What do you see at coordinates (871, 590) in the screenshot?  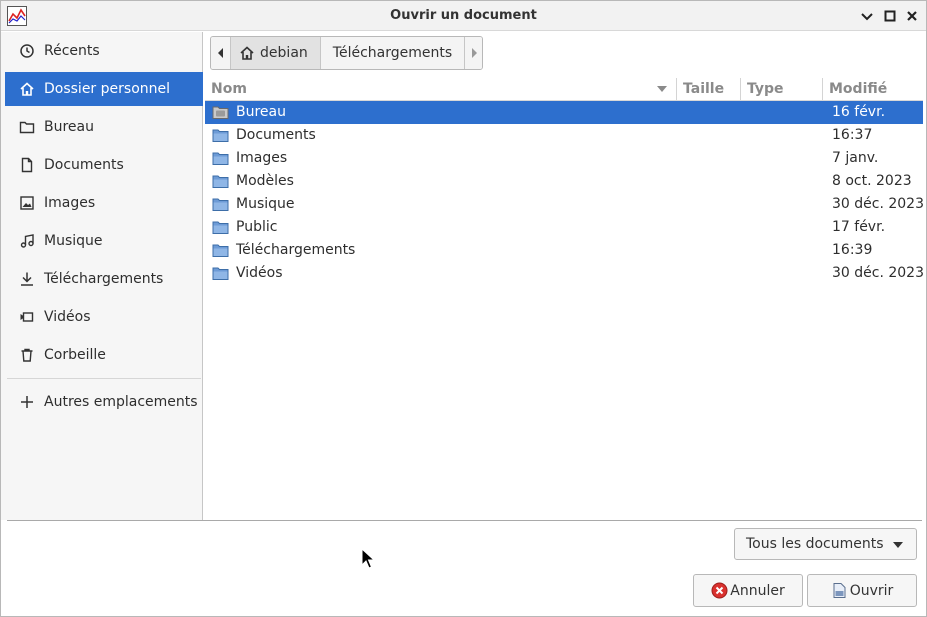 I see `open-label: Ouvrir` at bounding box center [871, 590].